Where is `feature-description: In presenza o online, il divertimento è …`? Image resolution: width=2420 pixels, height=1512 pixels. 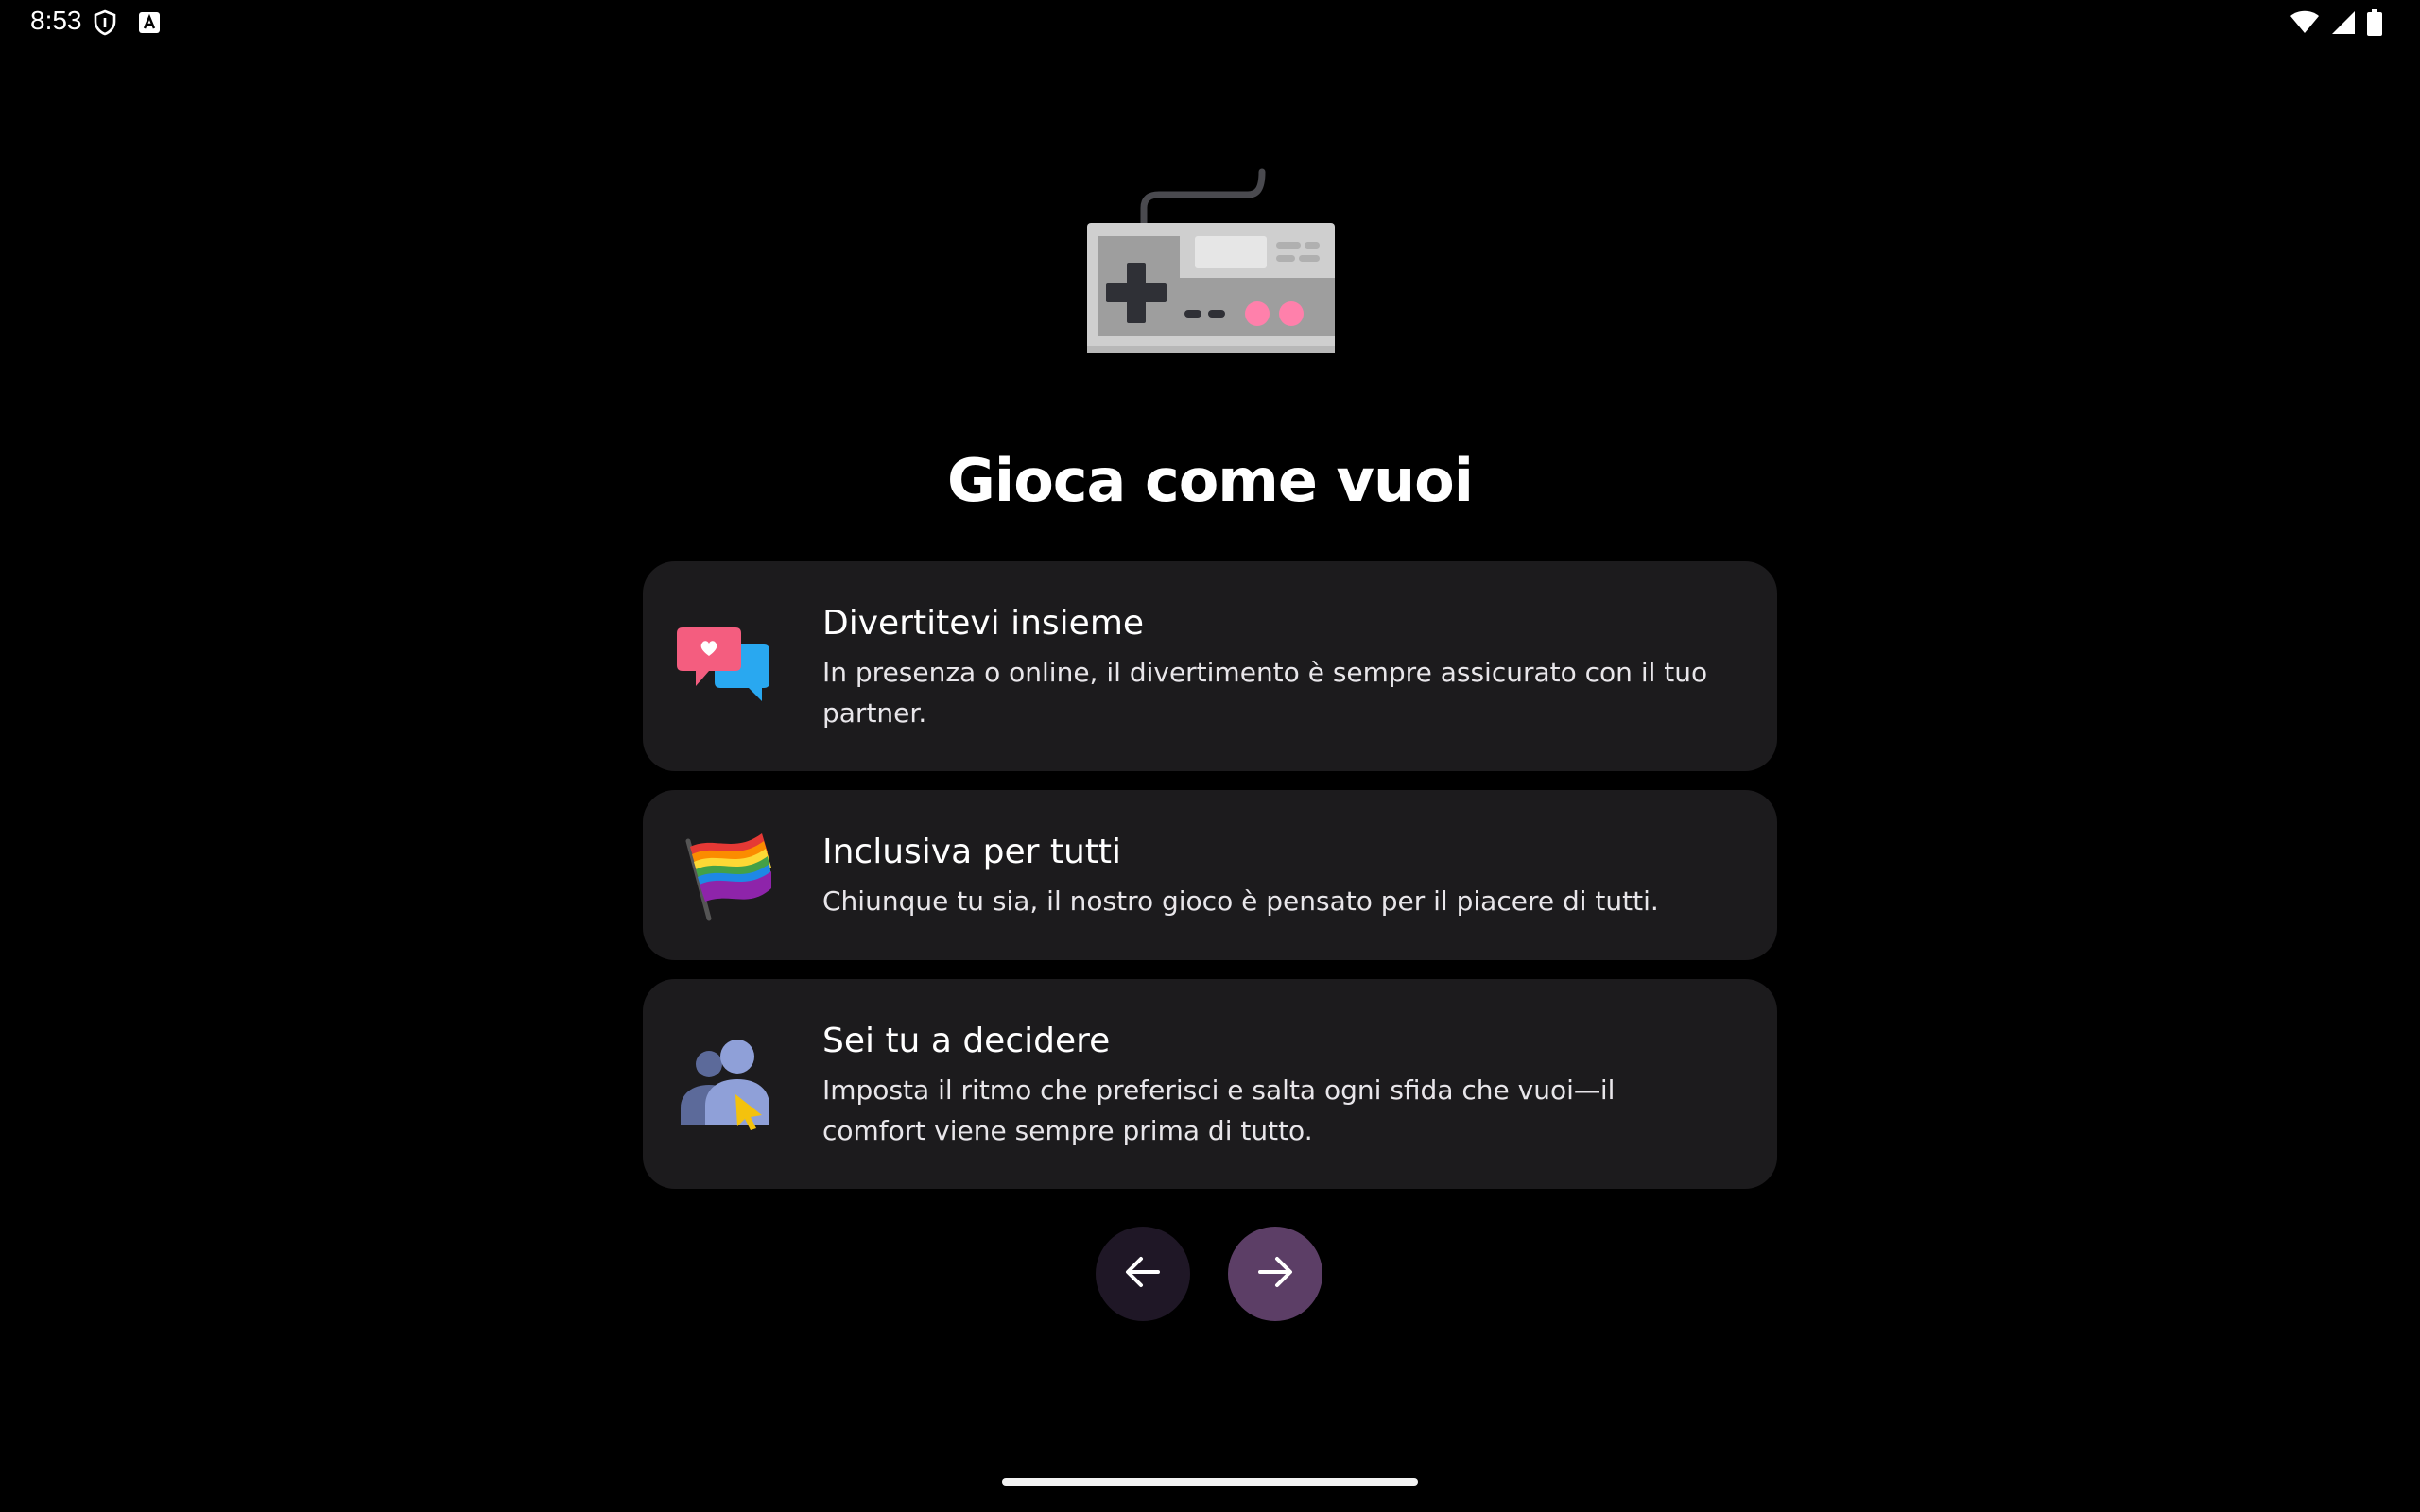
feature-description: In presenza o online, il divertimento è … is located at coordinates (1265, 693).